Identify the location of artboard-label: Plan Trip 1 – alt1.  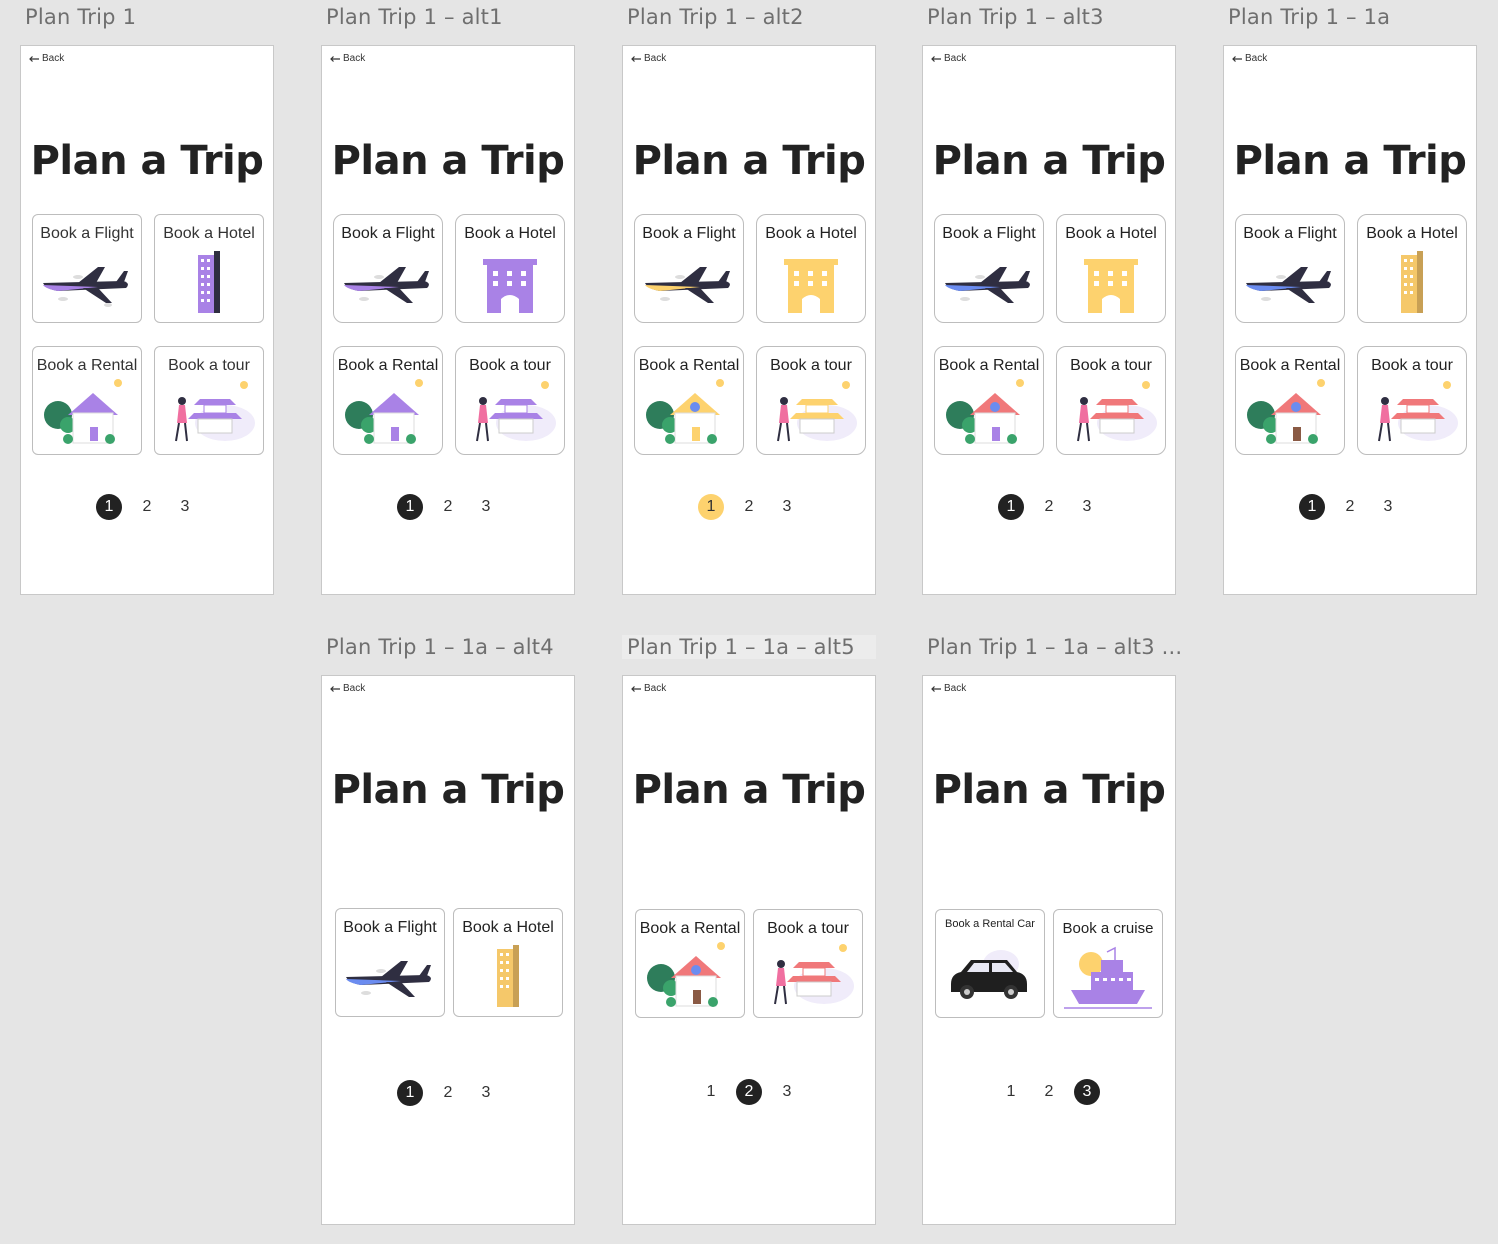
(414, 17).